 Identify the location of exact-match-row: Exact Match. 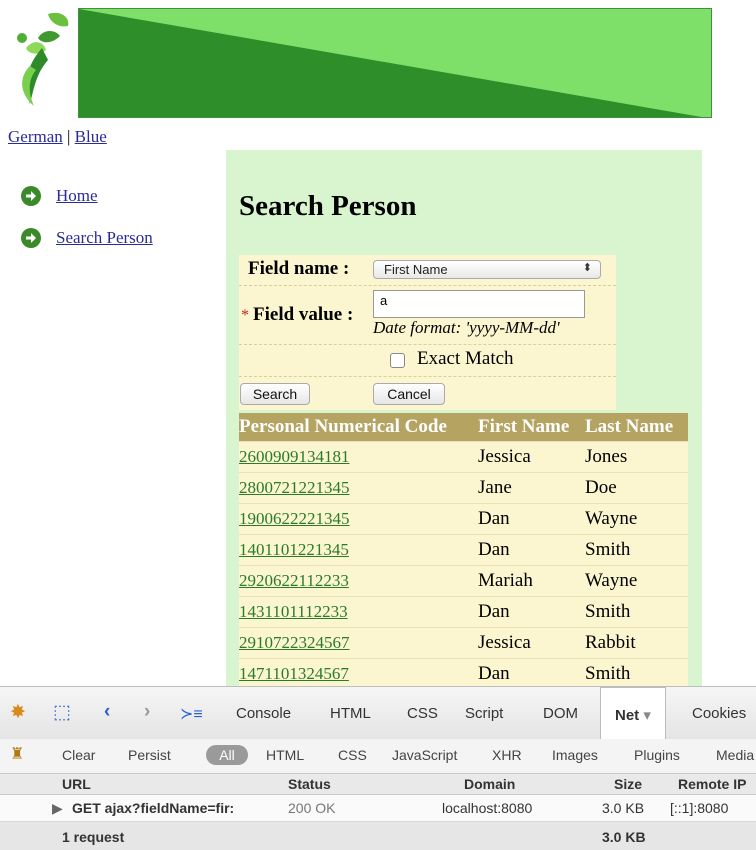
(427, 361).